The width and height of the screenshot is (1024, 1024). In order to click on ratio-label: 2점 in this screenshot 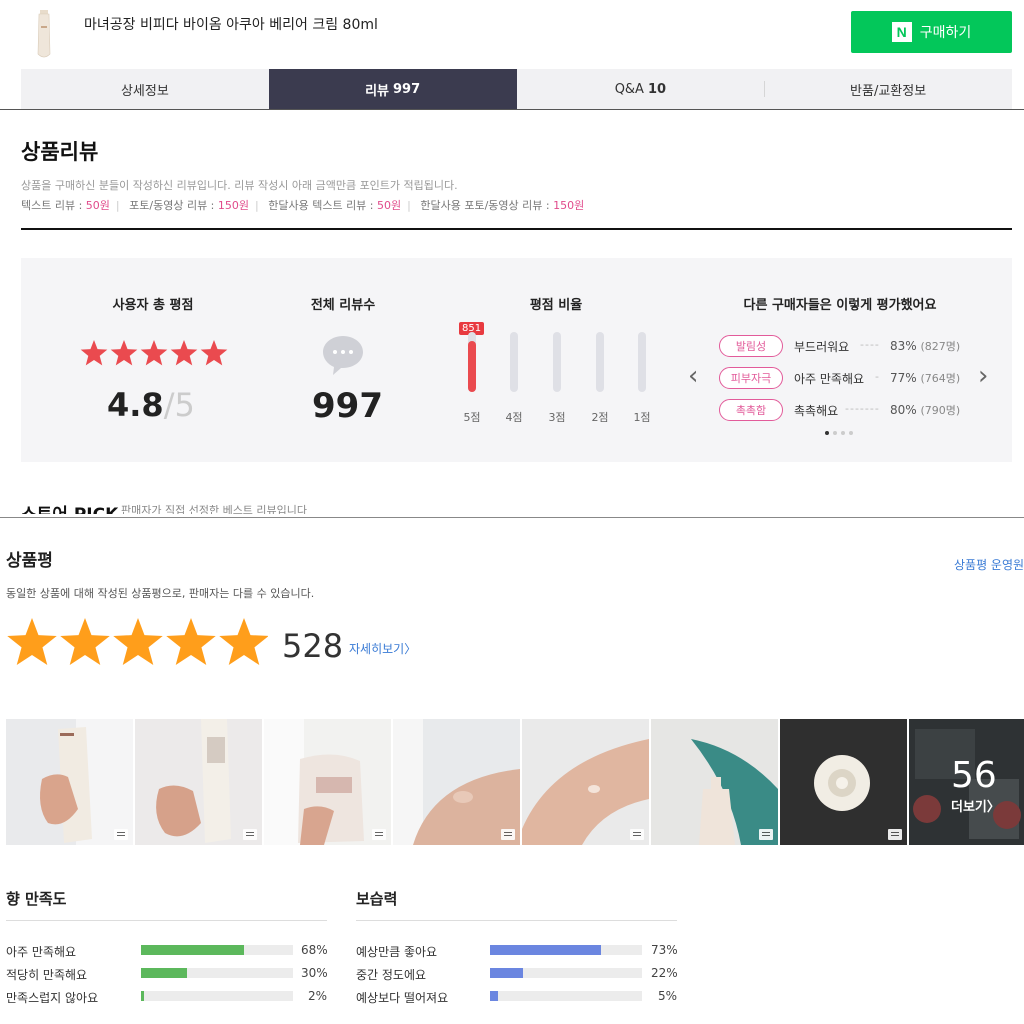, I will do `click(600, 417)`.